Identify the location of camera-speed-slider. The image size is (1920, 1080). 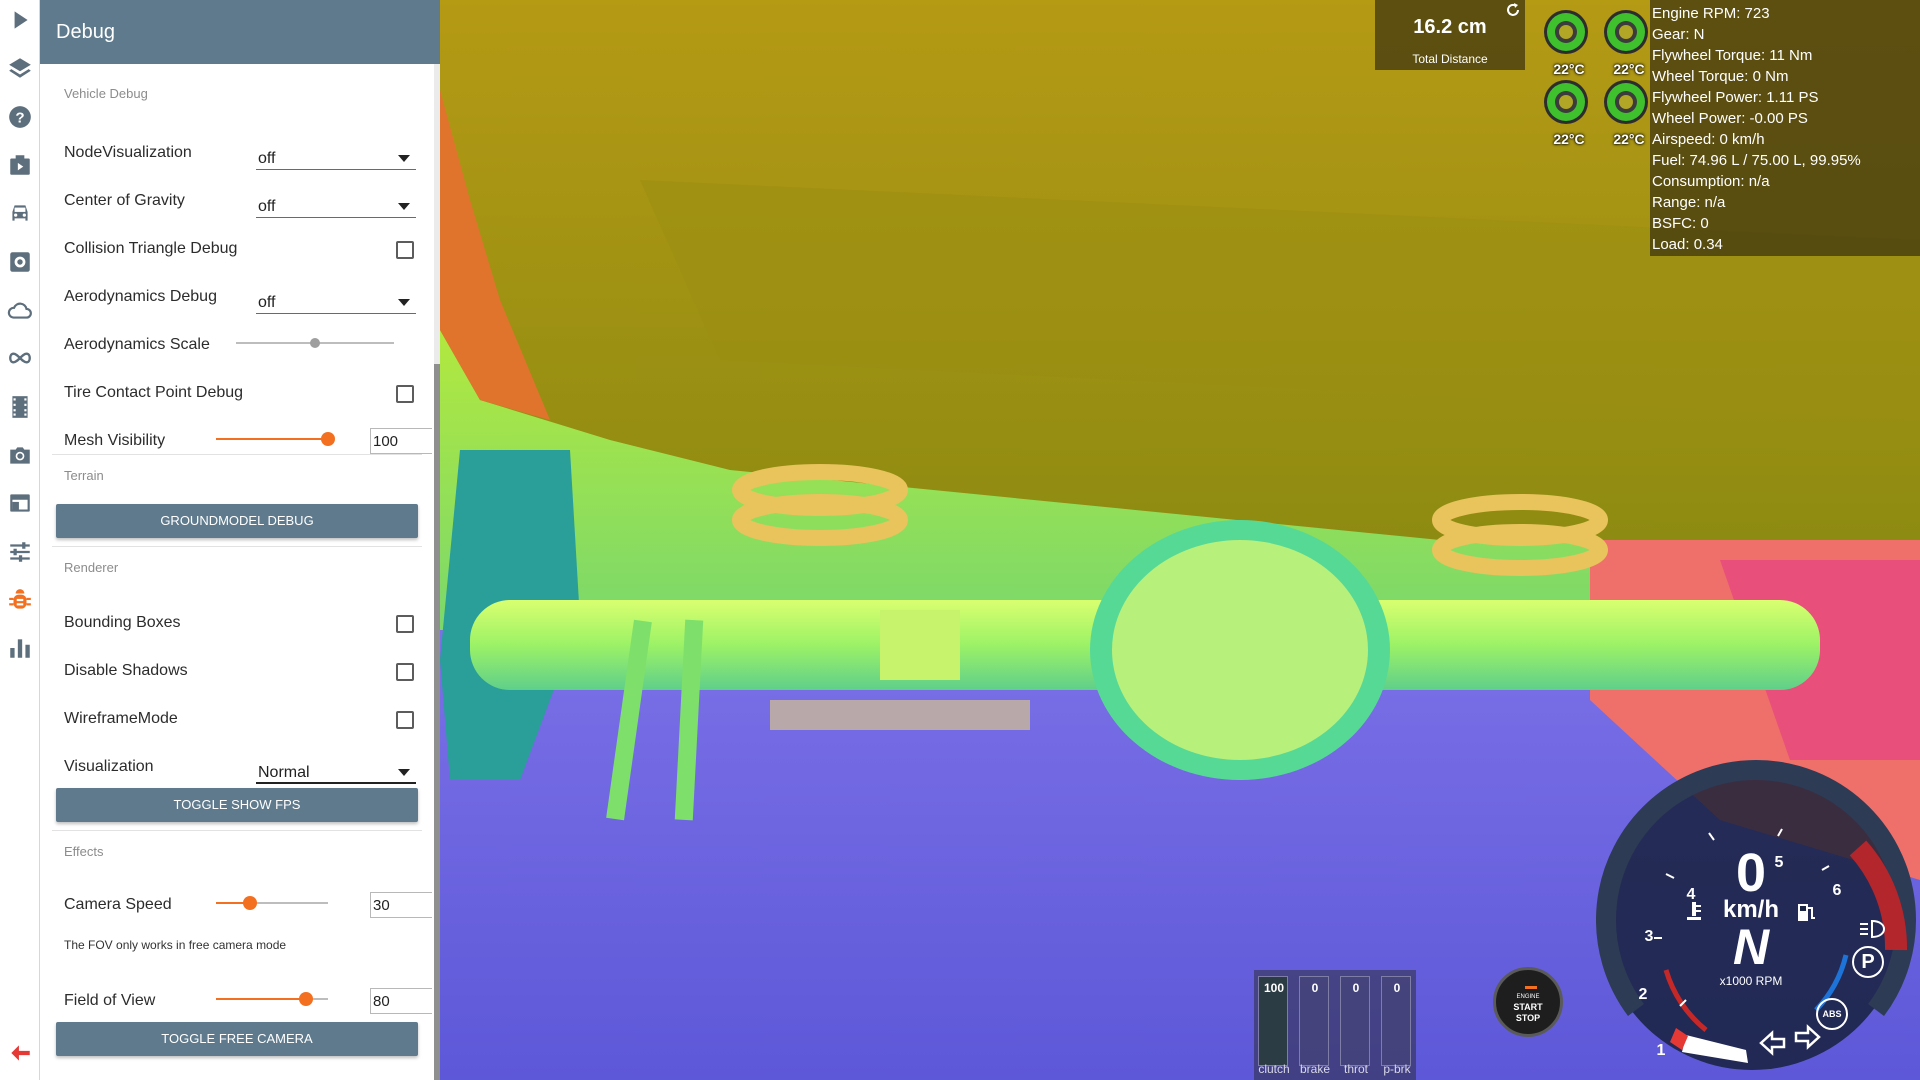
(272, 903).